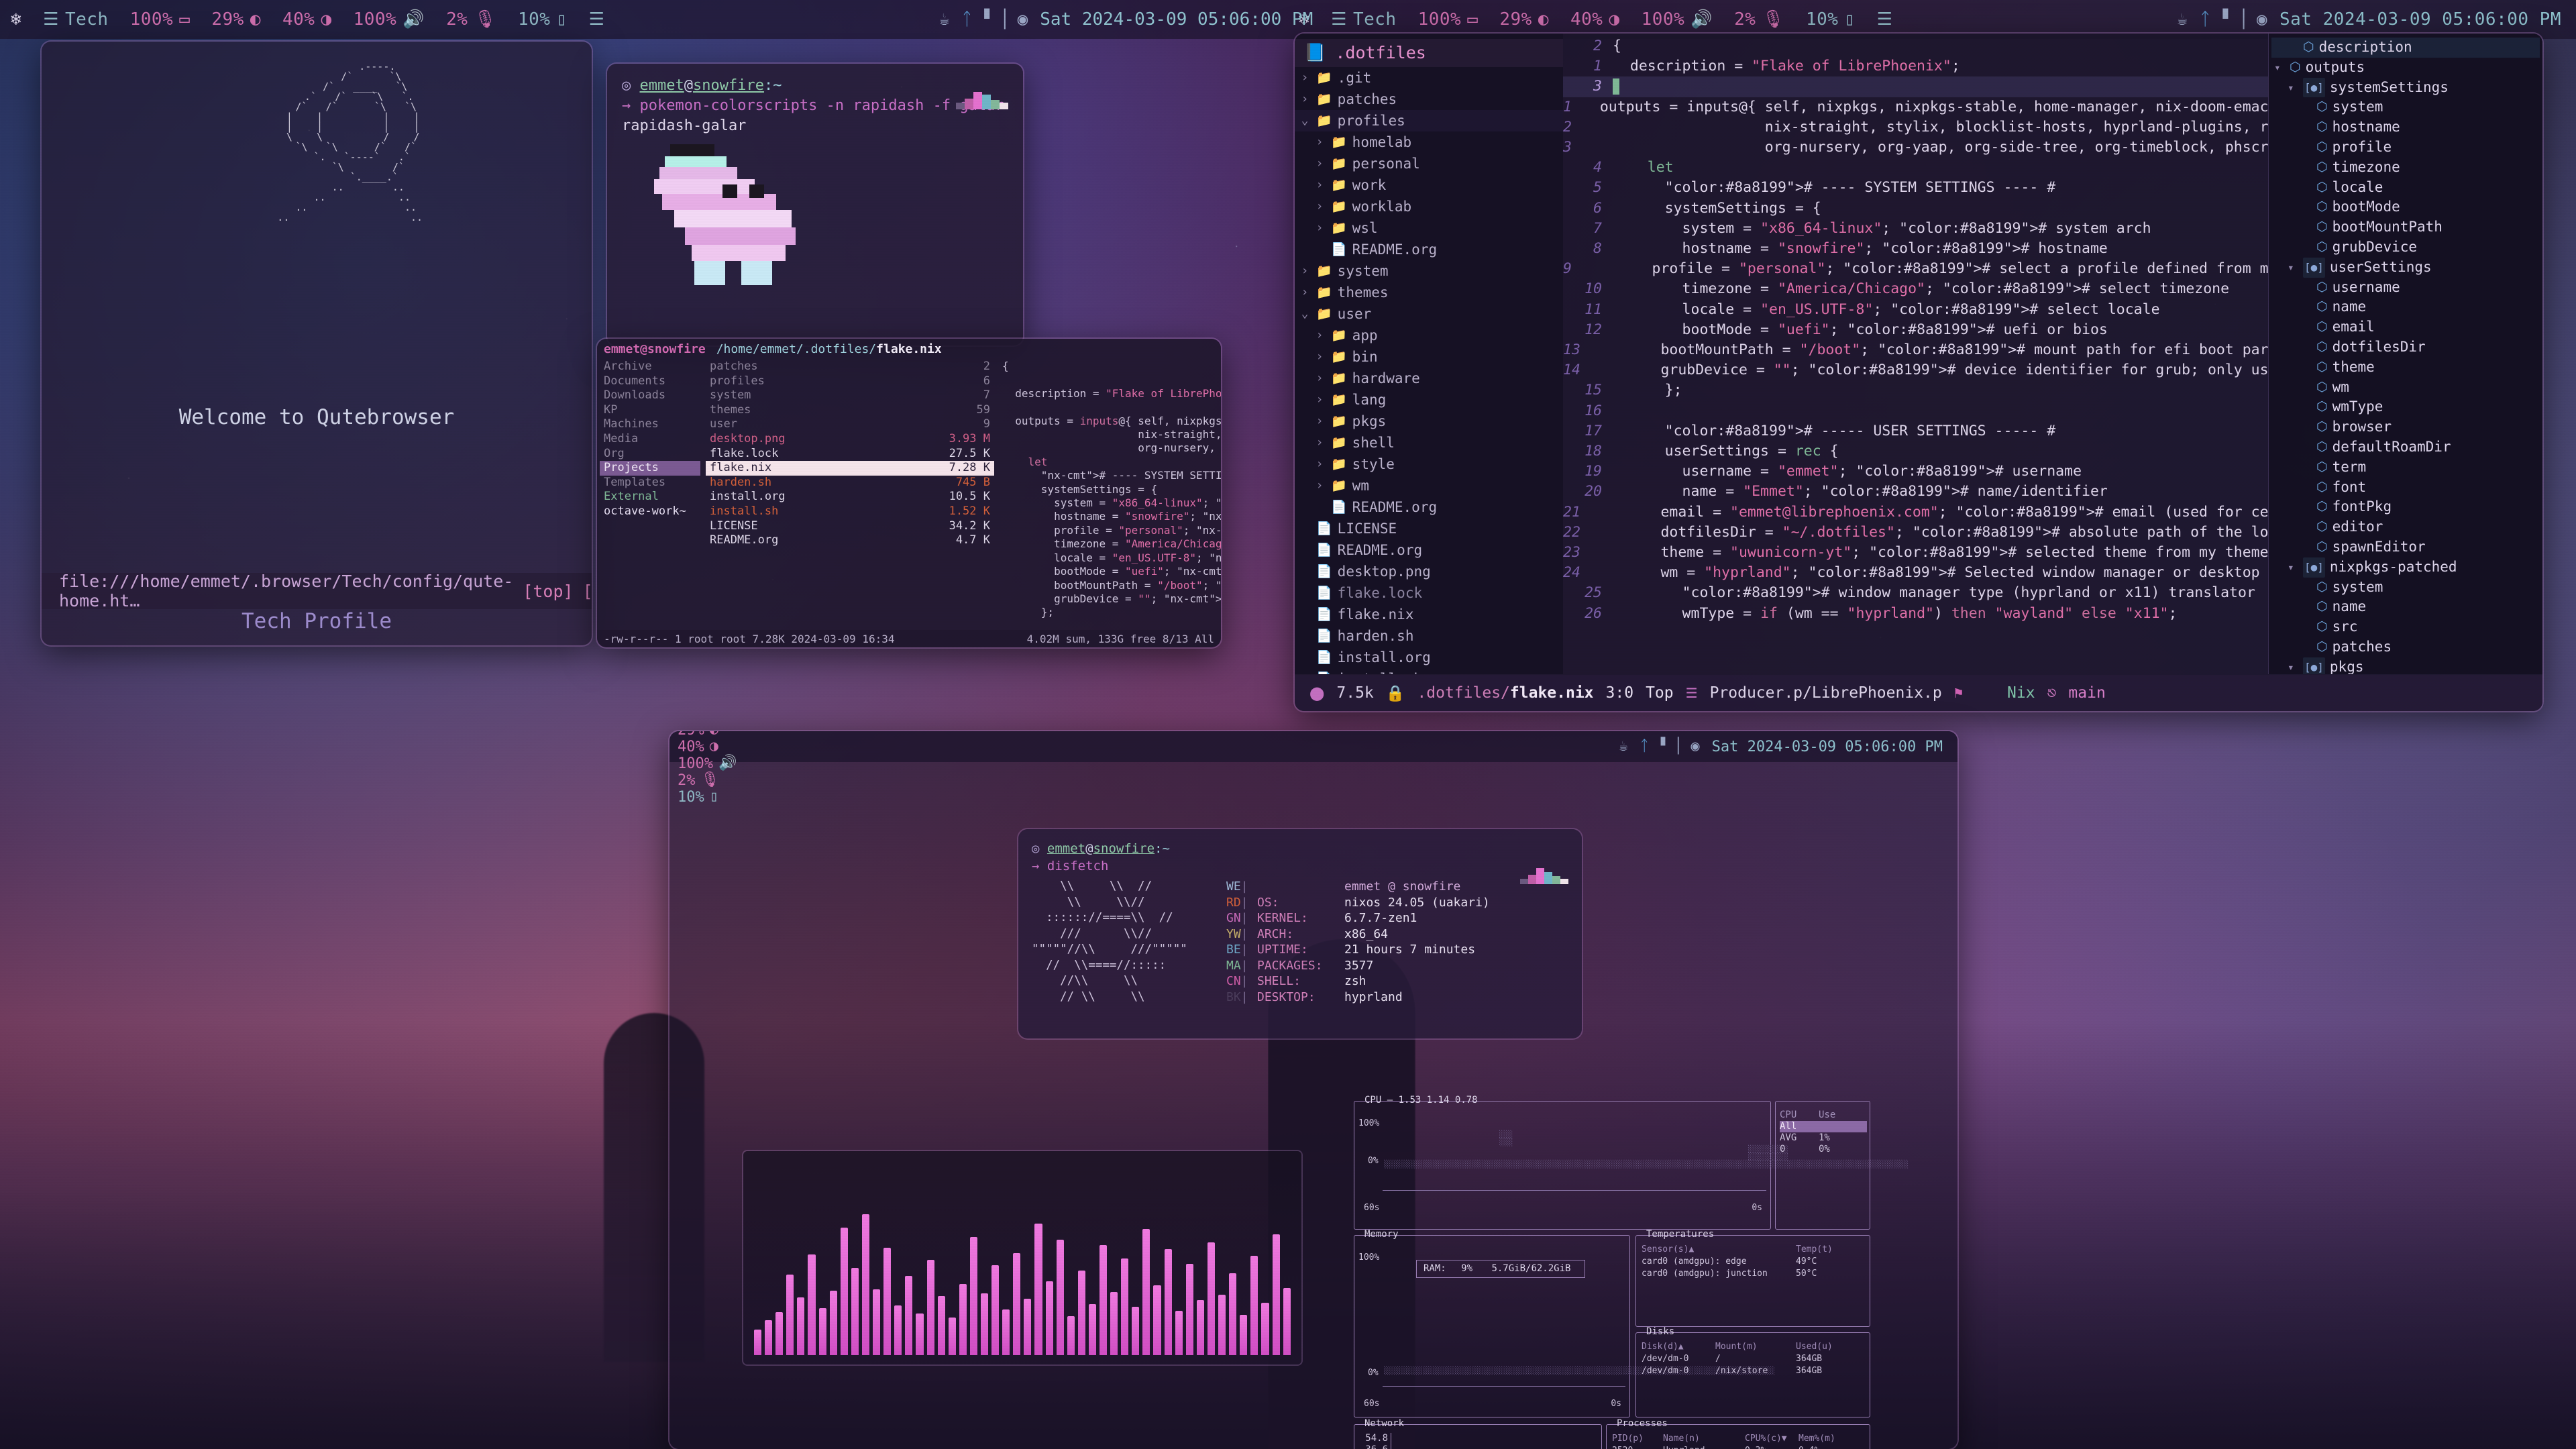  I want to click on statusbar-module-brightness: 40% ◑, so click(707, 747).